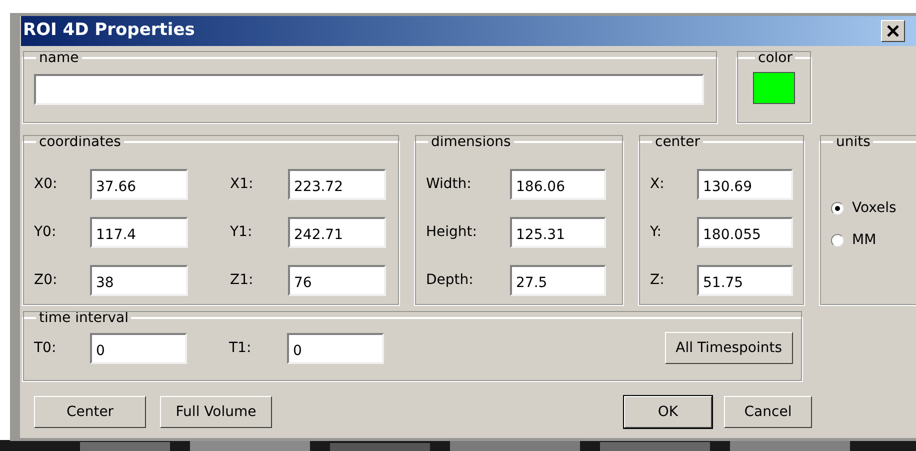  I want to click on radio-option: MM, so click(873, 240).